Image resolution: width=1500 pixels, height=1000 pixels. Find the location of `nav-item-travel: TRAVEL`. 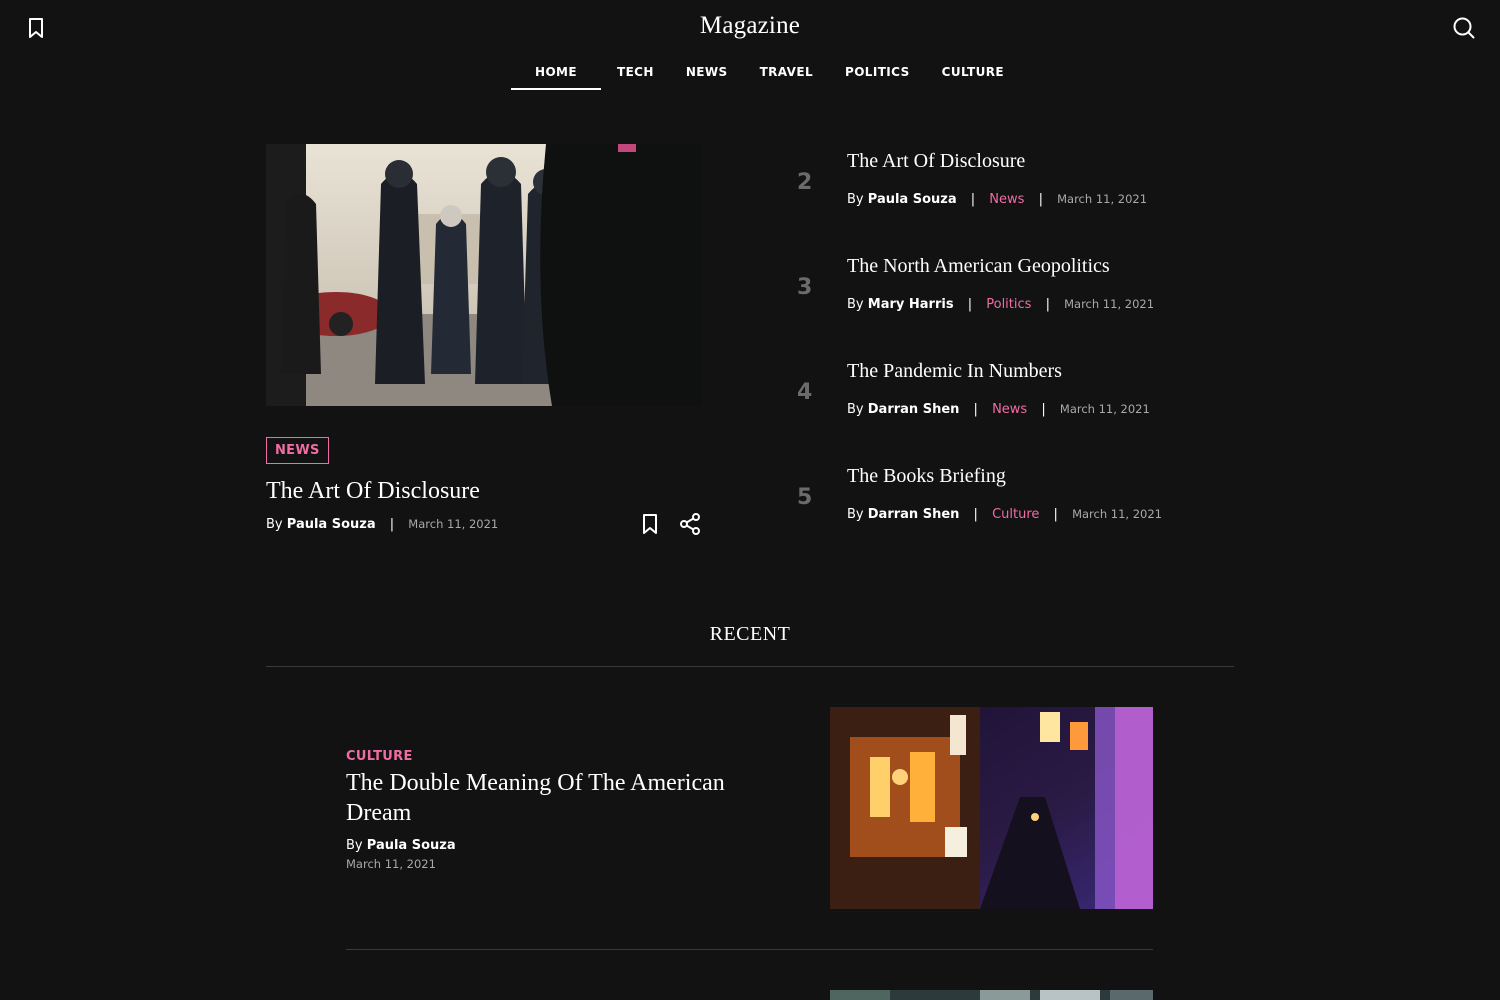

nav-item-travel: TRAVEL is located at coordinates (786, 72).